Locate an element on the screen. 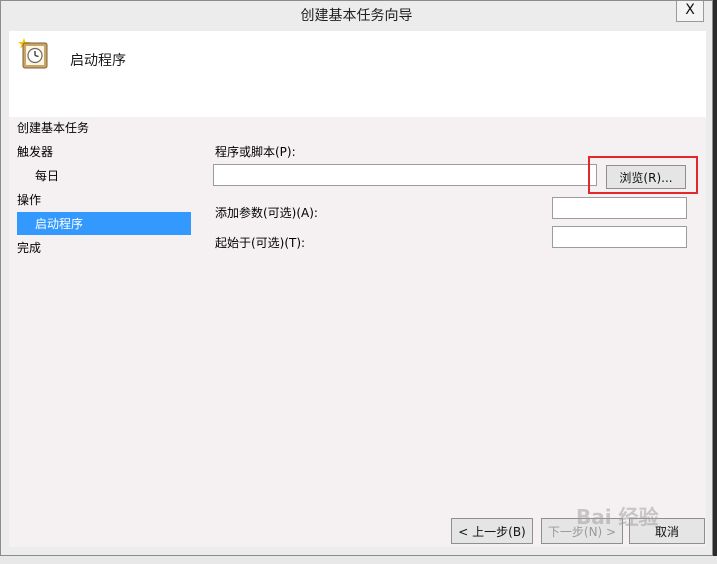  title-bar: 创建基本任务向导 X is located at coordinates (356, 16).